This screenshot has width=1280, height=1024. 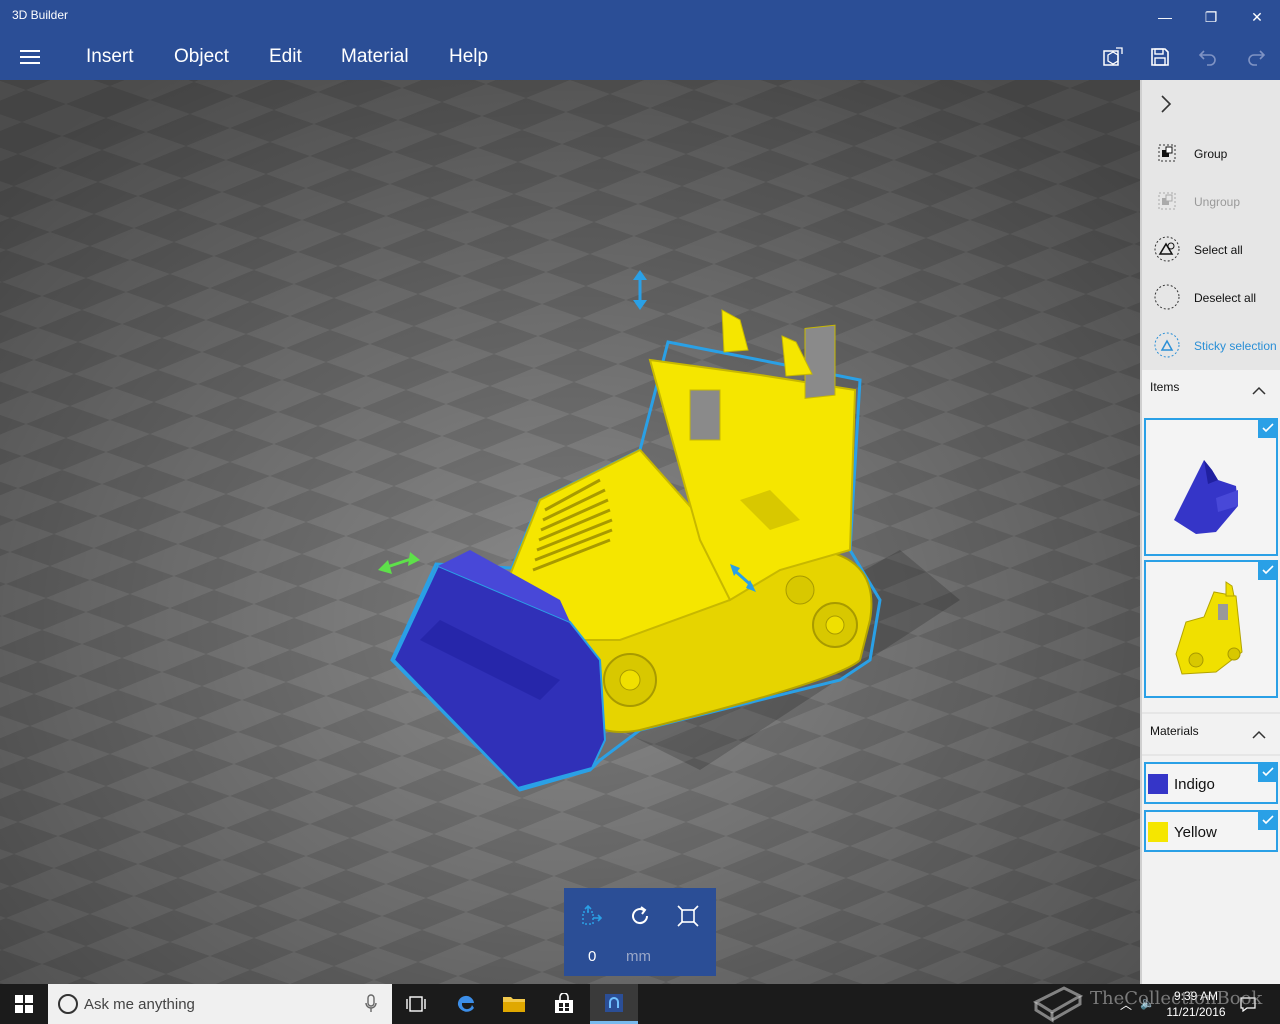 I want to click on cortana-icon, so click(x=68, y=1004).